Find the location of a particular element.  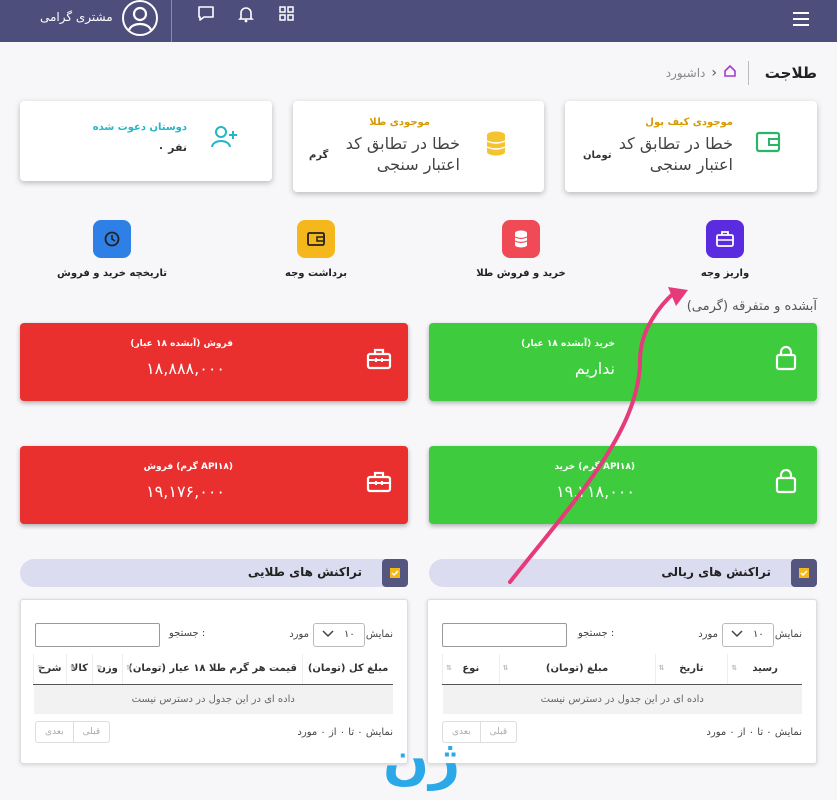

watermark-logo: ژن is located at coordinates (423, 759).